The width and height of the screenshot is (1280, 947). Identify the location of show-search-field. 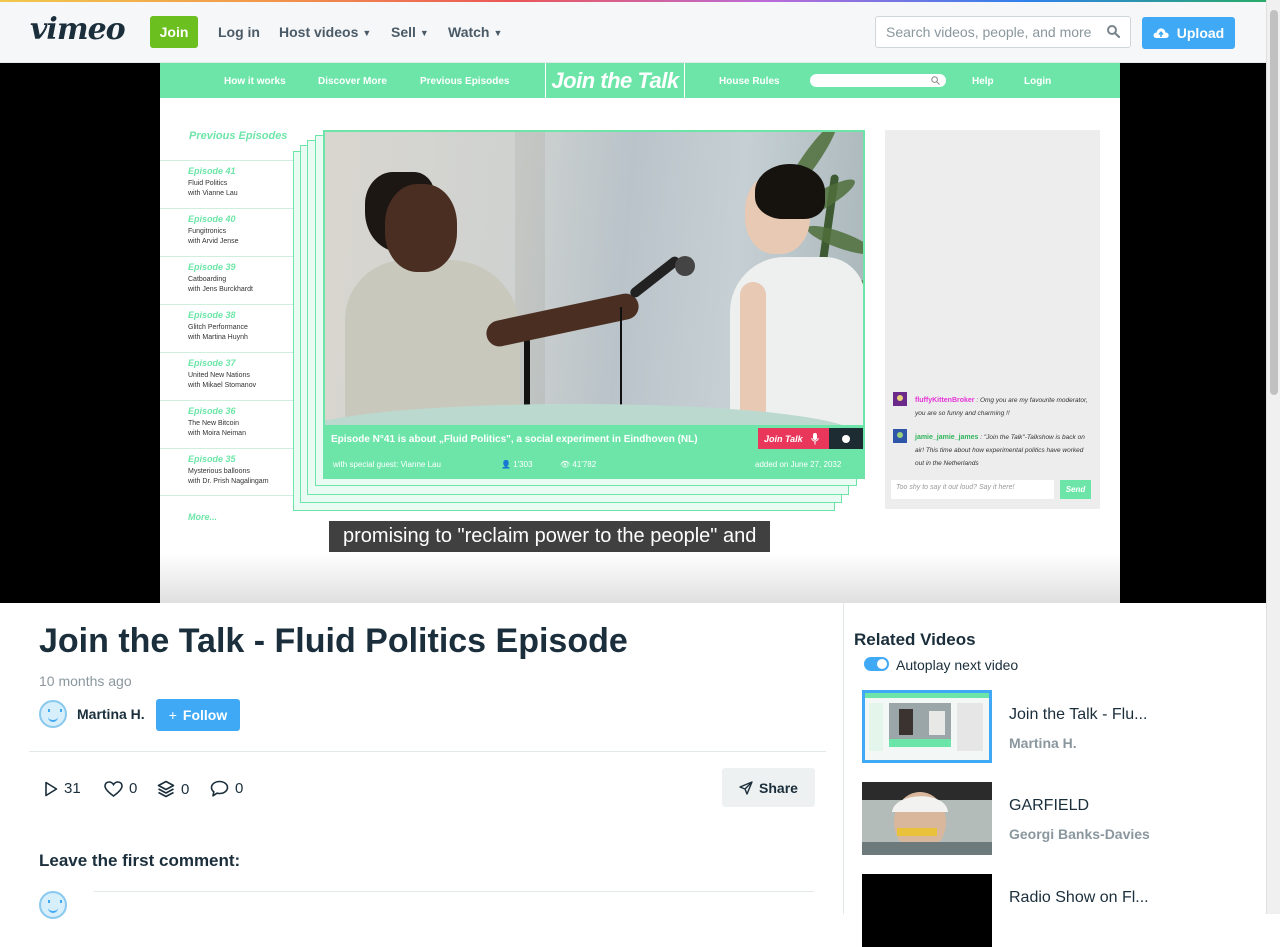
(878, 80).